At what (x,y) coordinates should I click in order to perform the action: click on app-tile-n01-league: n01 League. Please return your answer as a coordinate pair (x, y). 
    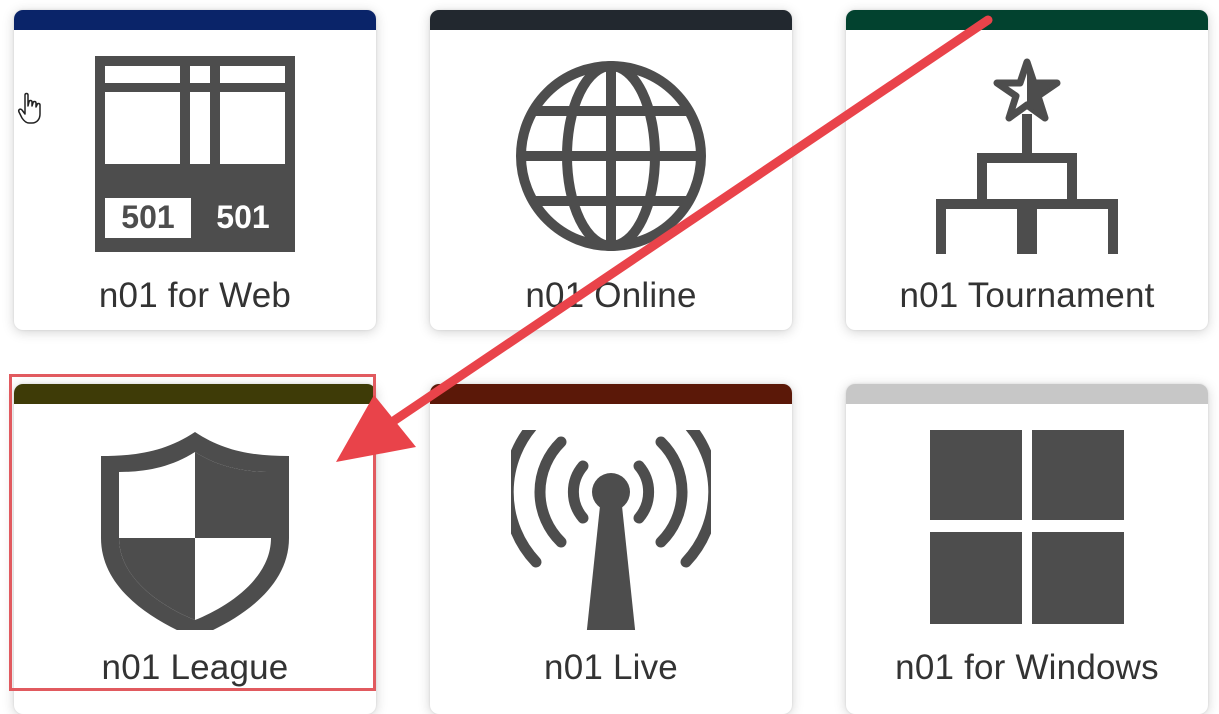
    Looking at the image, I should click on (195, 549).